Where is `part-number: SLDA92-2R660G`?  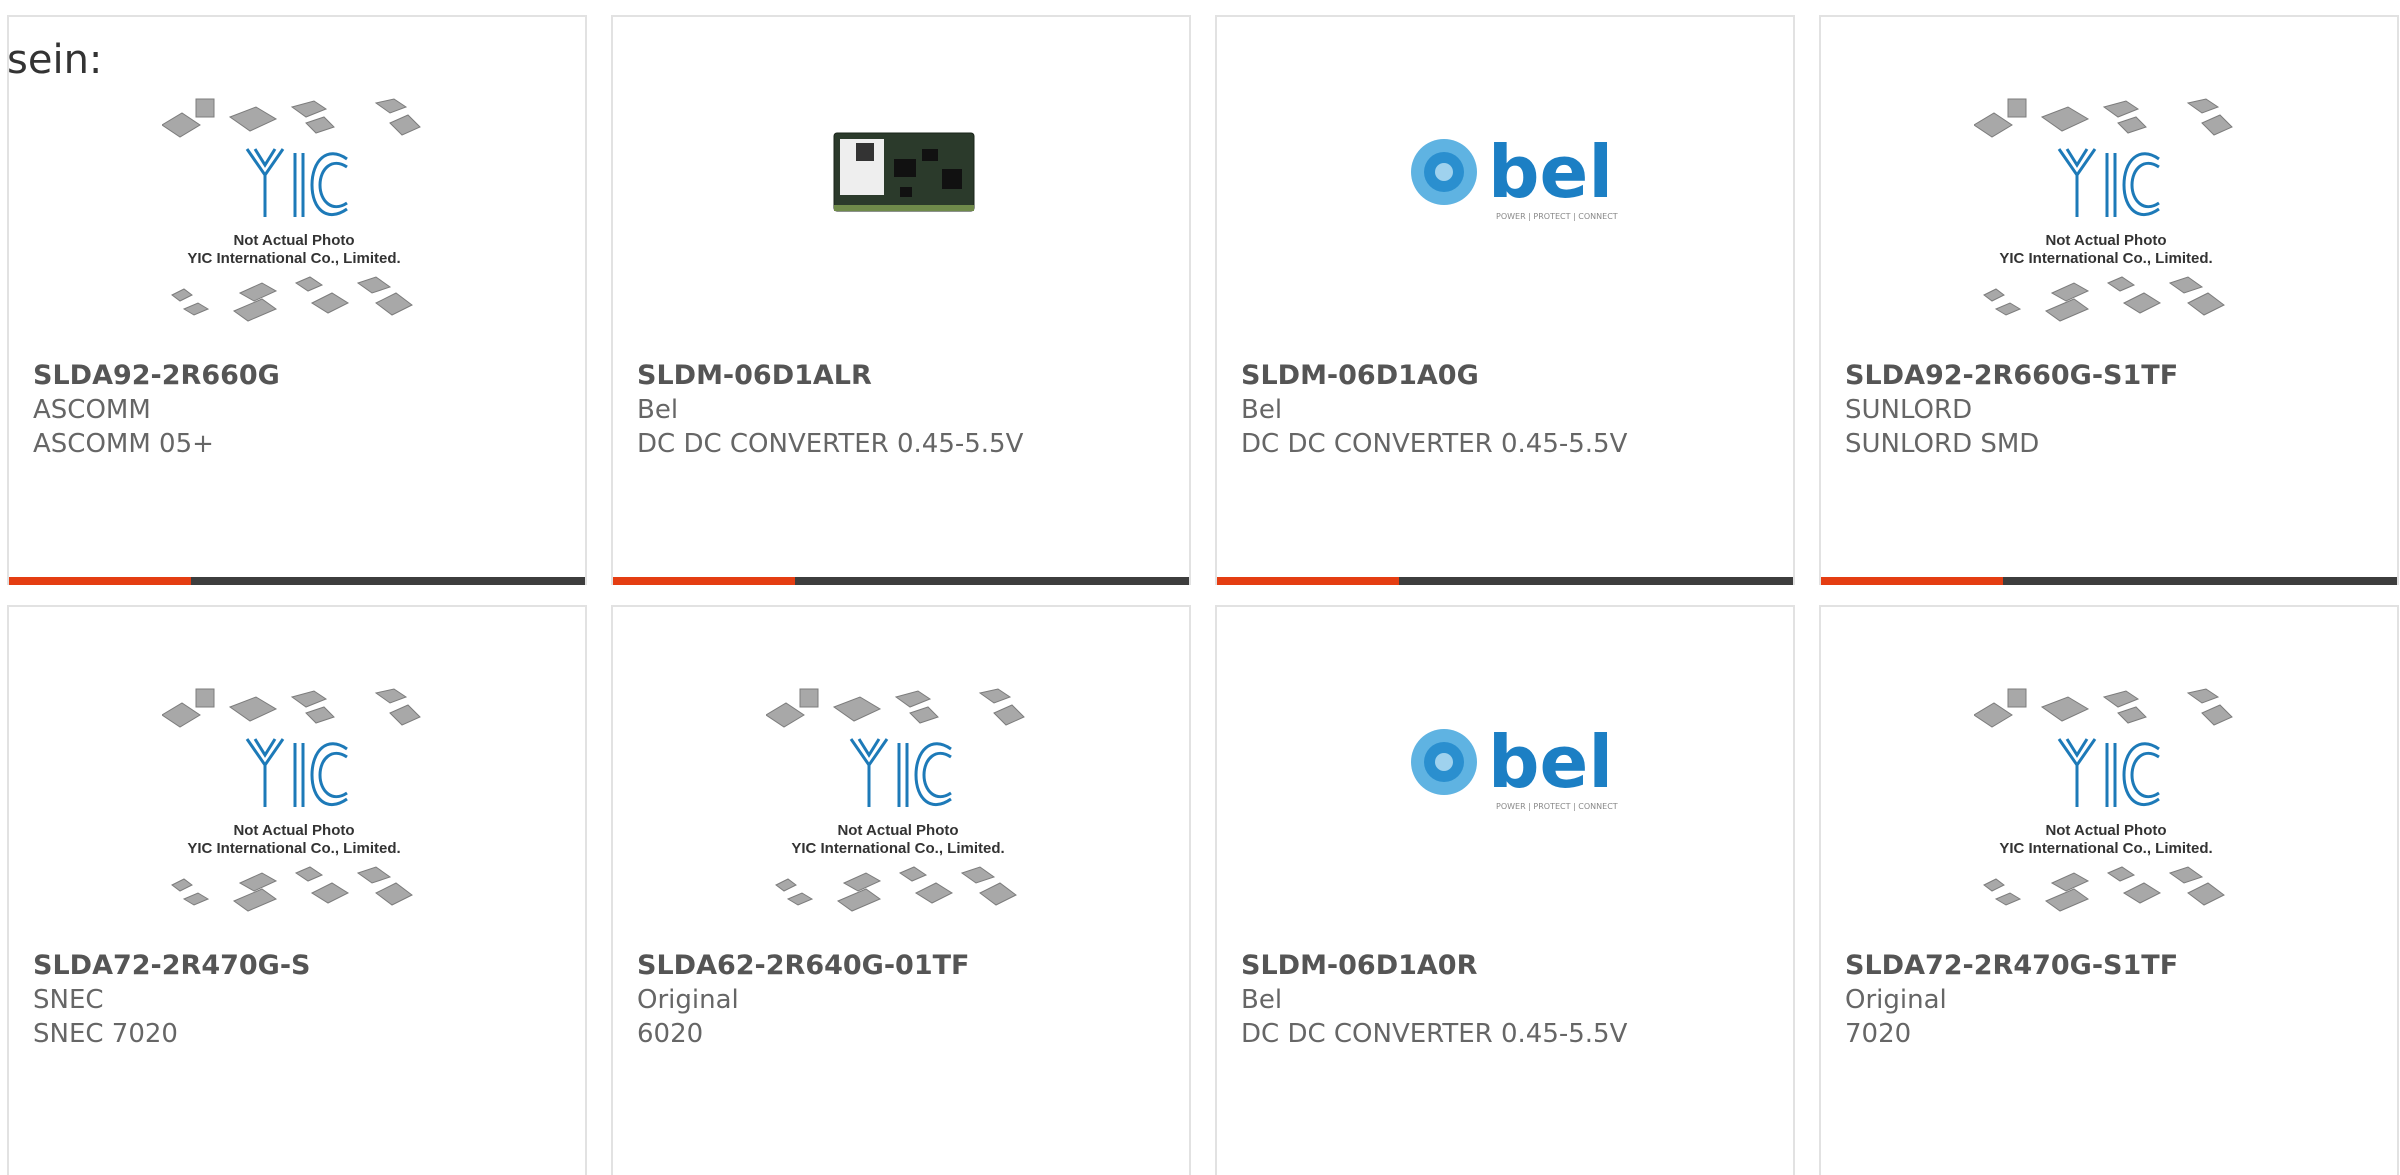 part-number: SLDA92-2R660G is located at coordinates (304, 376).